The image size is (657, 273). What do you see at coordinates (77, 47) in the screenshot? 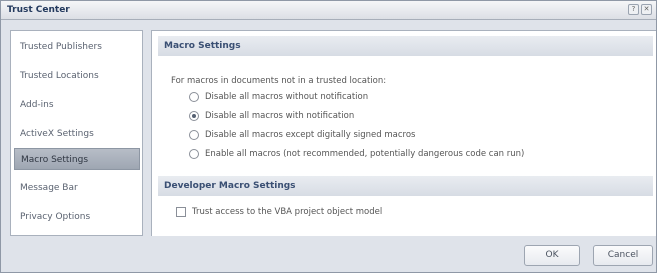
I see `sidebar-item-trusted-publishers: Trusted Publishers` at bounding box center [77, 47].